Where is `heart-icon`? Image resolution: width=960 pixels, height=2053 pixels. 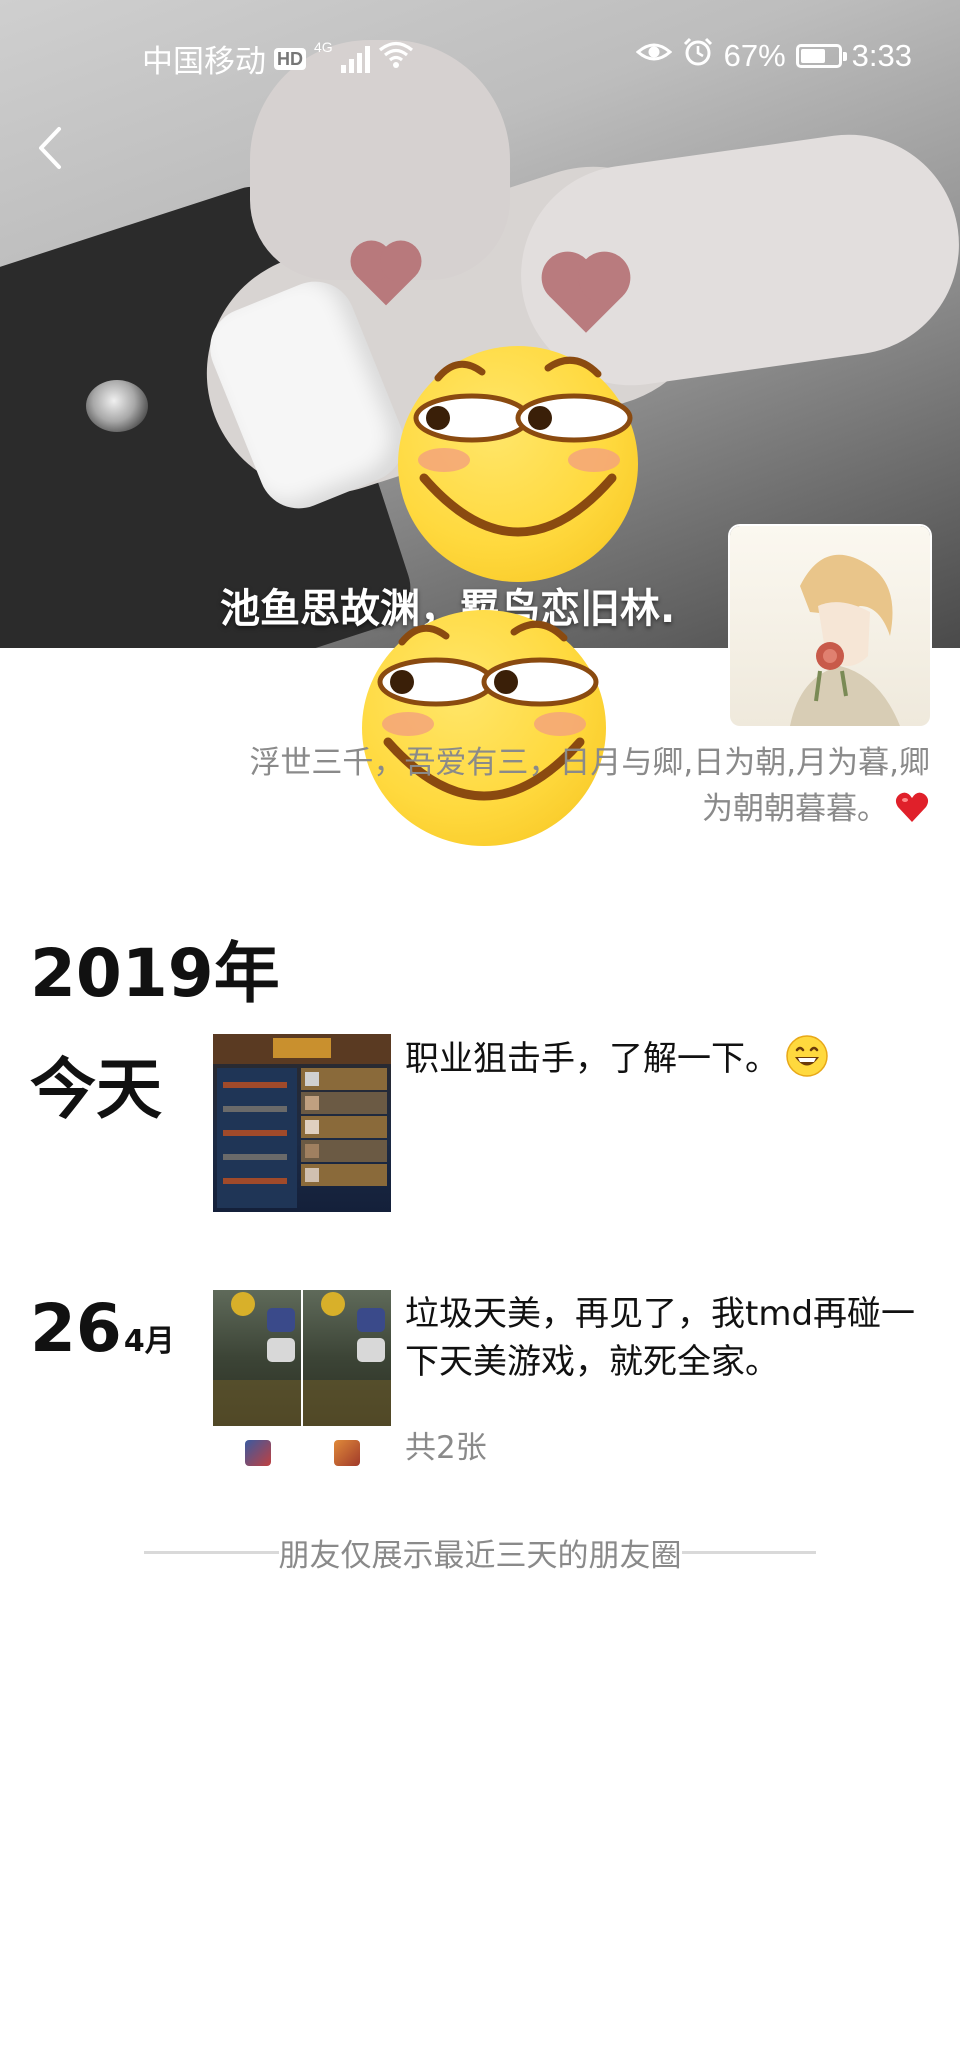
heart-icon is located at coordinates (912, 807).